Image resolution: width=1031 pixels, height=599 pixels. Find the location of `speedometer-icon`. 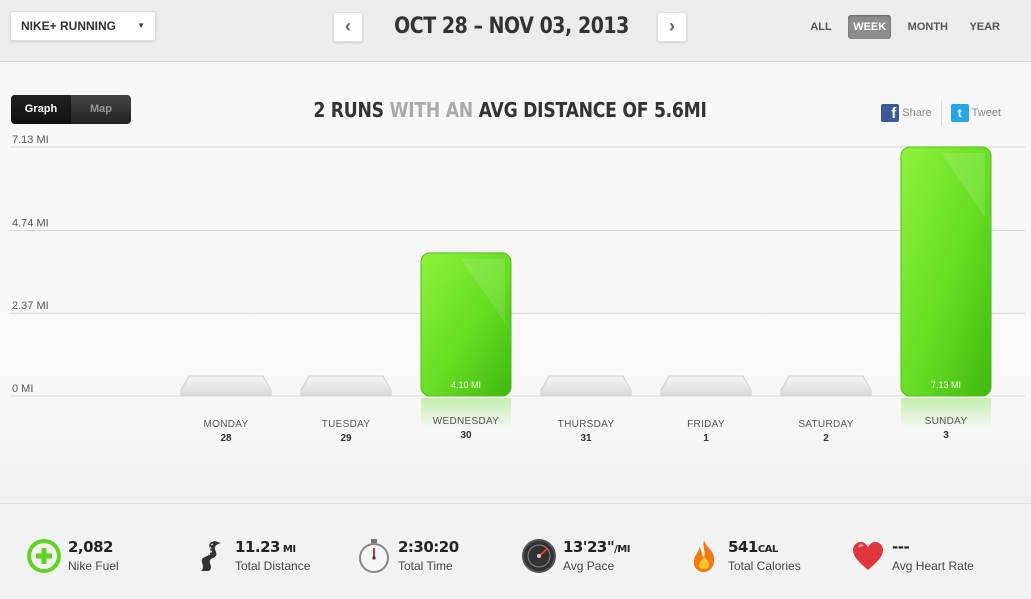

speedometer-icon is located at coordinates (539, 556).